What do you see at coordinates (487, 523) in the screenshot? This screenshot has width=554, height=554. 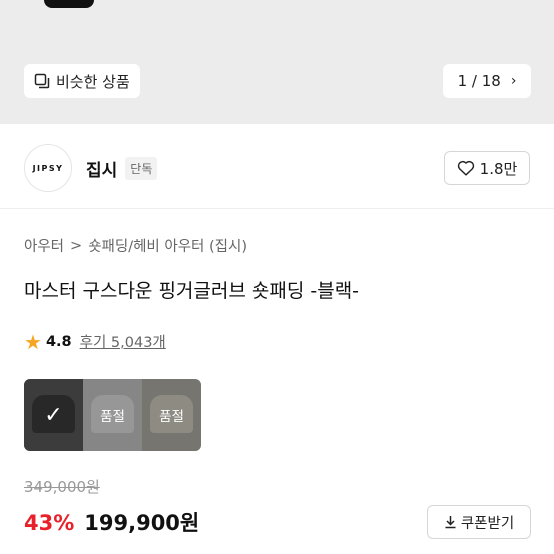 I see `coupon-label: 쿠폰받기` at bounding box center [487, 523].